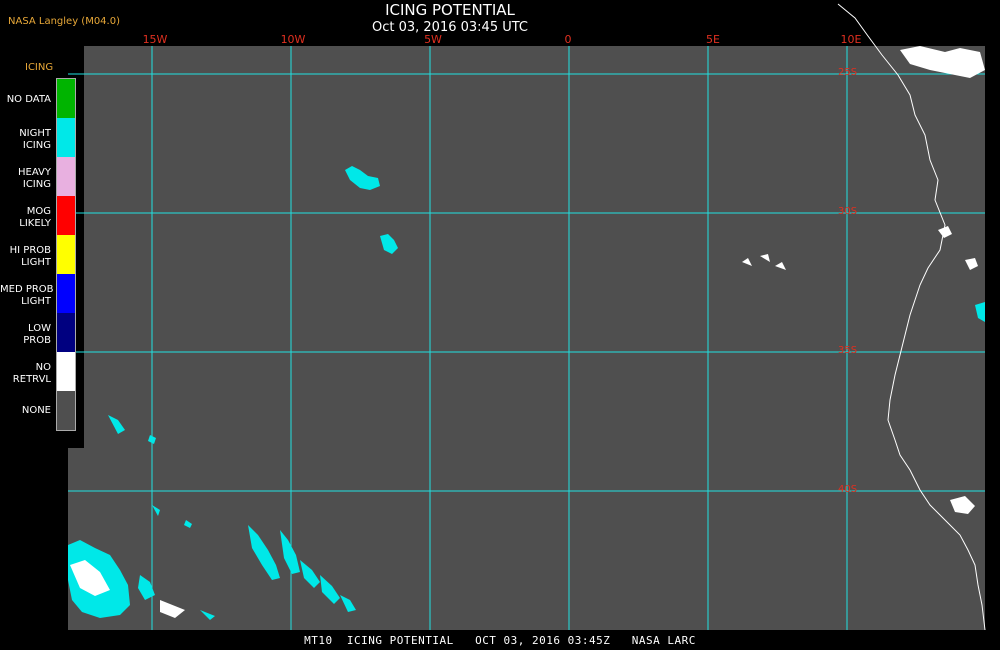 The width and height of the screenshot is (1000, 650). Describe the element at coordinates (848, 72) in the screenshot. I see `lat-label-25s: 25S` at that location.